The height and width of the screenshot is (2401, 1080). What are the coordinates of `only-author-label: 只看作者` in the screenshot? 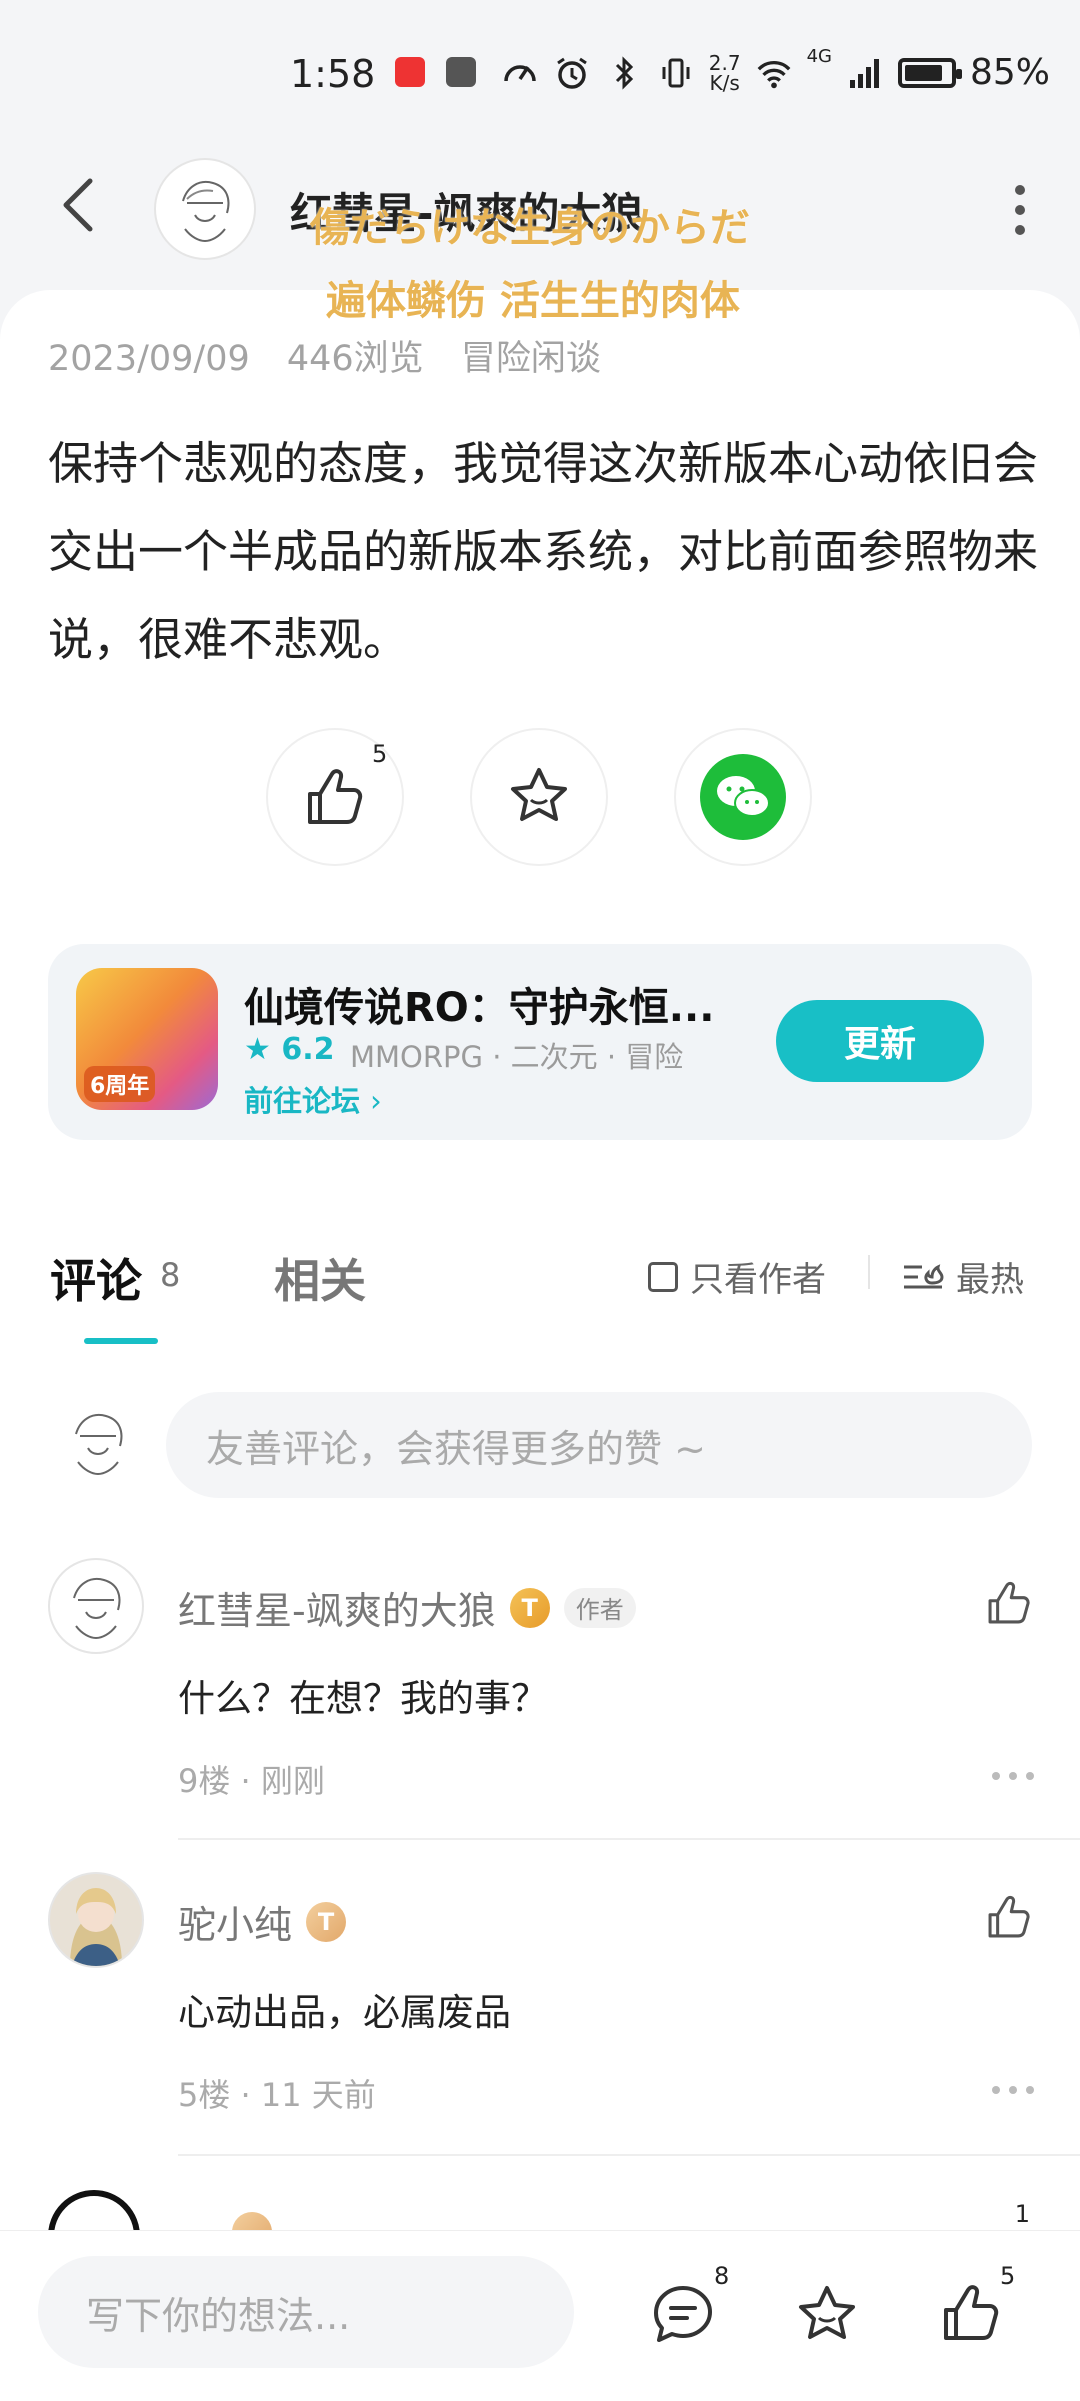 It's located at (758, 1280).